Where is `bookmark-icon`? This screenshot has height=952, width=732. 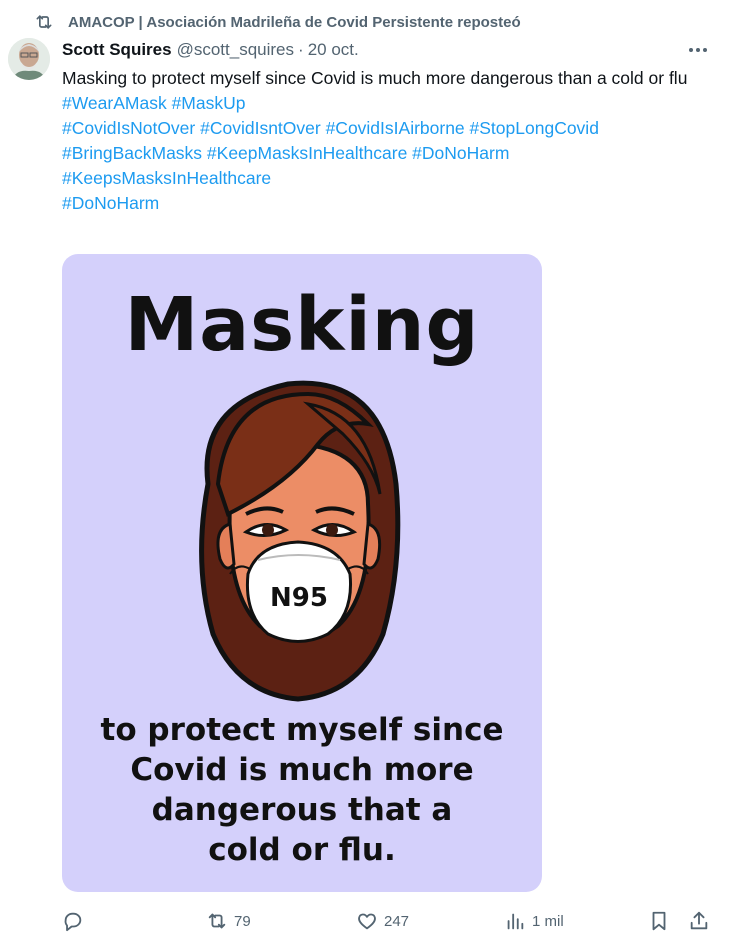 bookmark-icon is located at coordinates (659, 921).